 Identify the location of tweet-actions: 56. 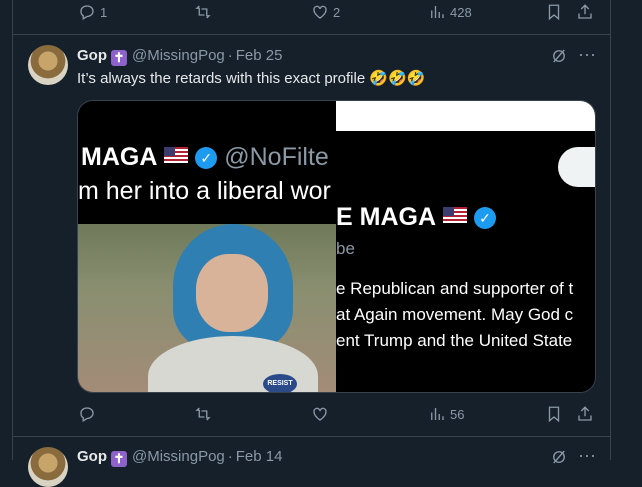
(338, 414).